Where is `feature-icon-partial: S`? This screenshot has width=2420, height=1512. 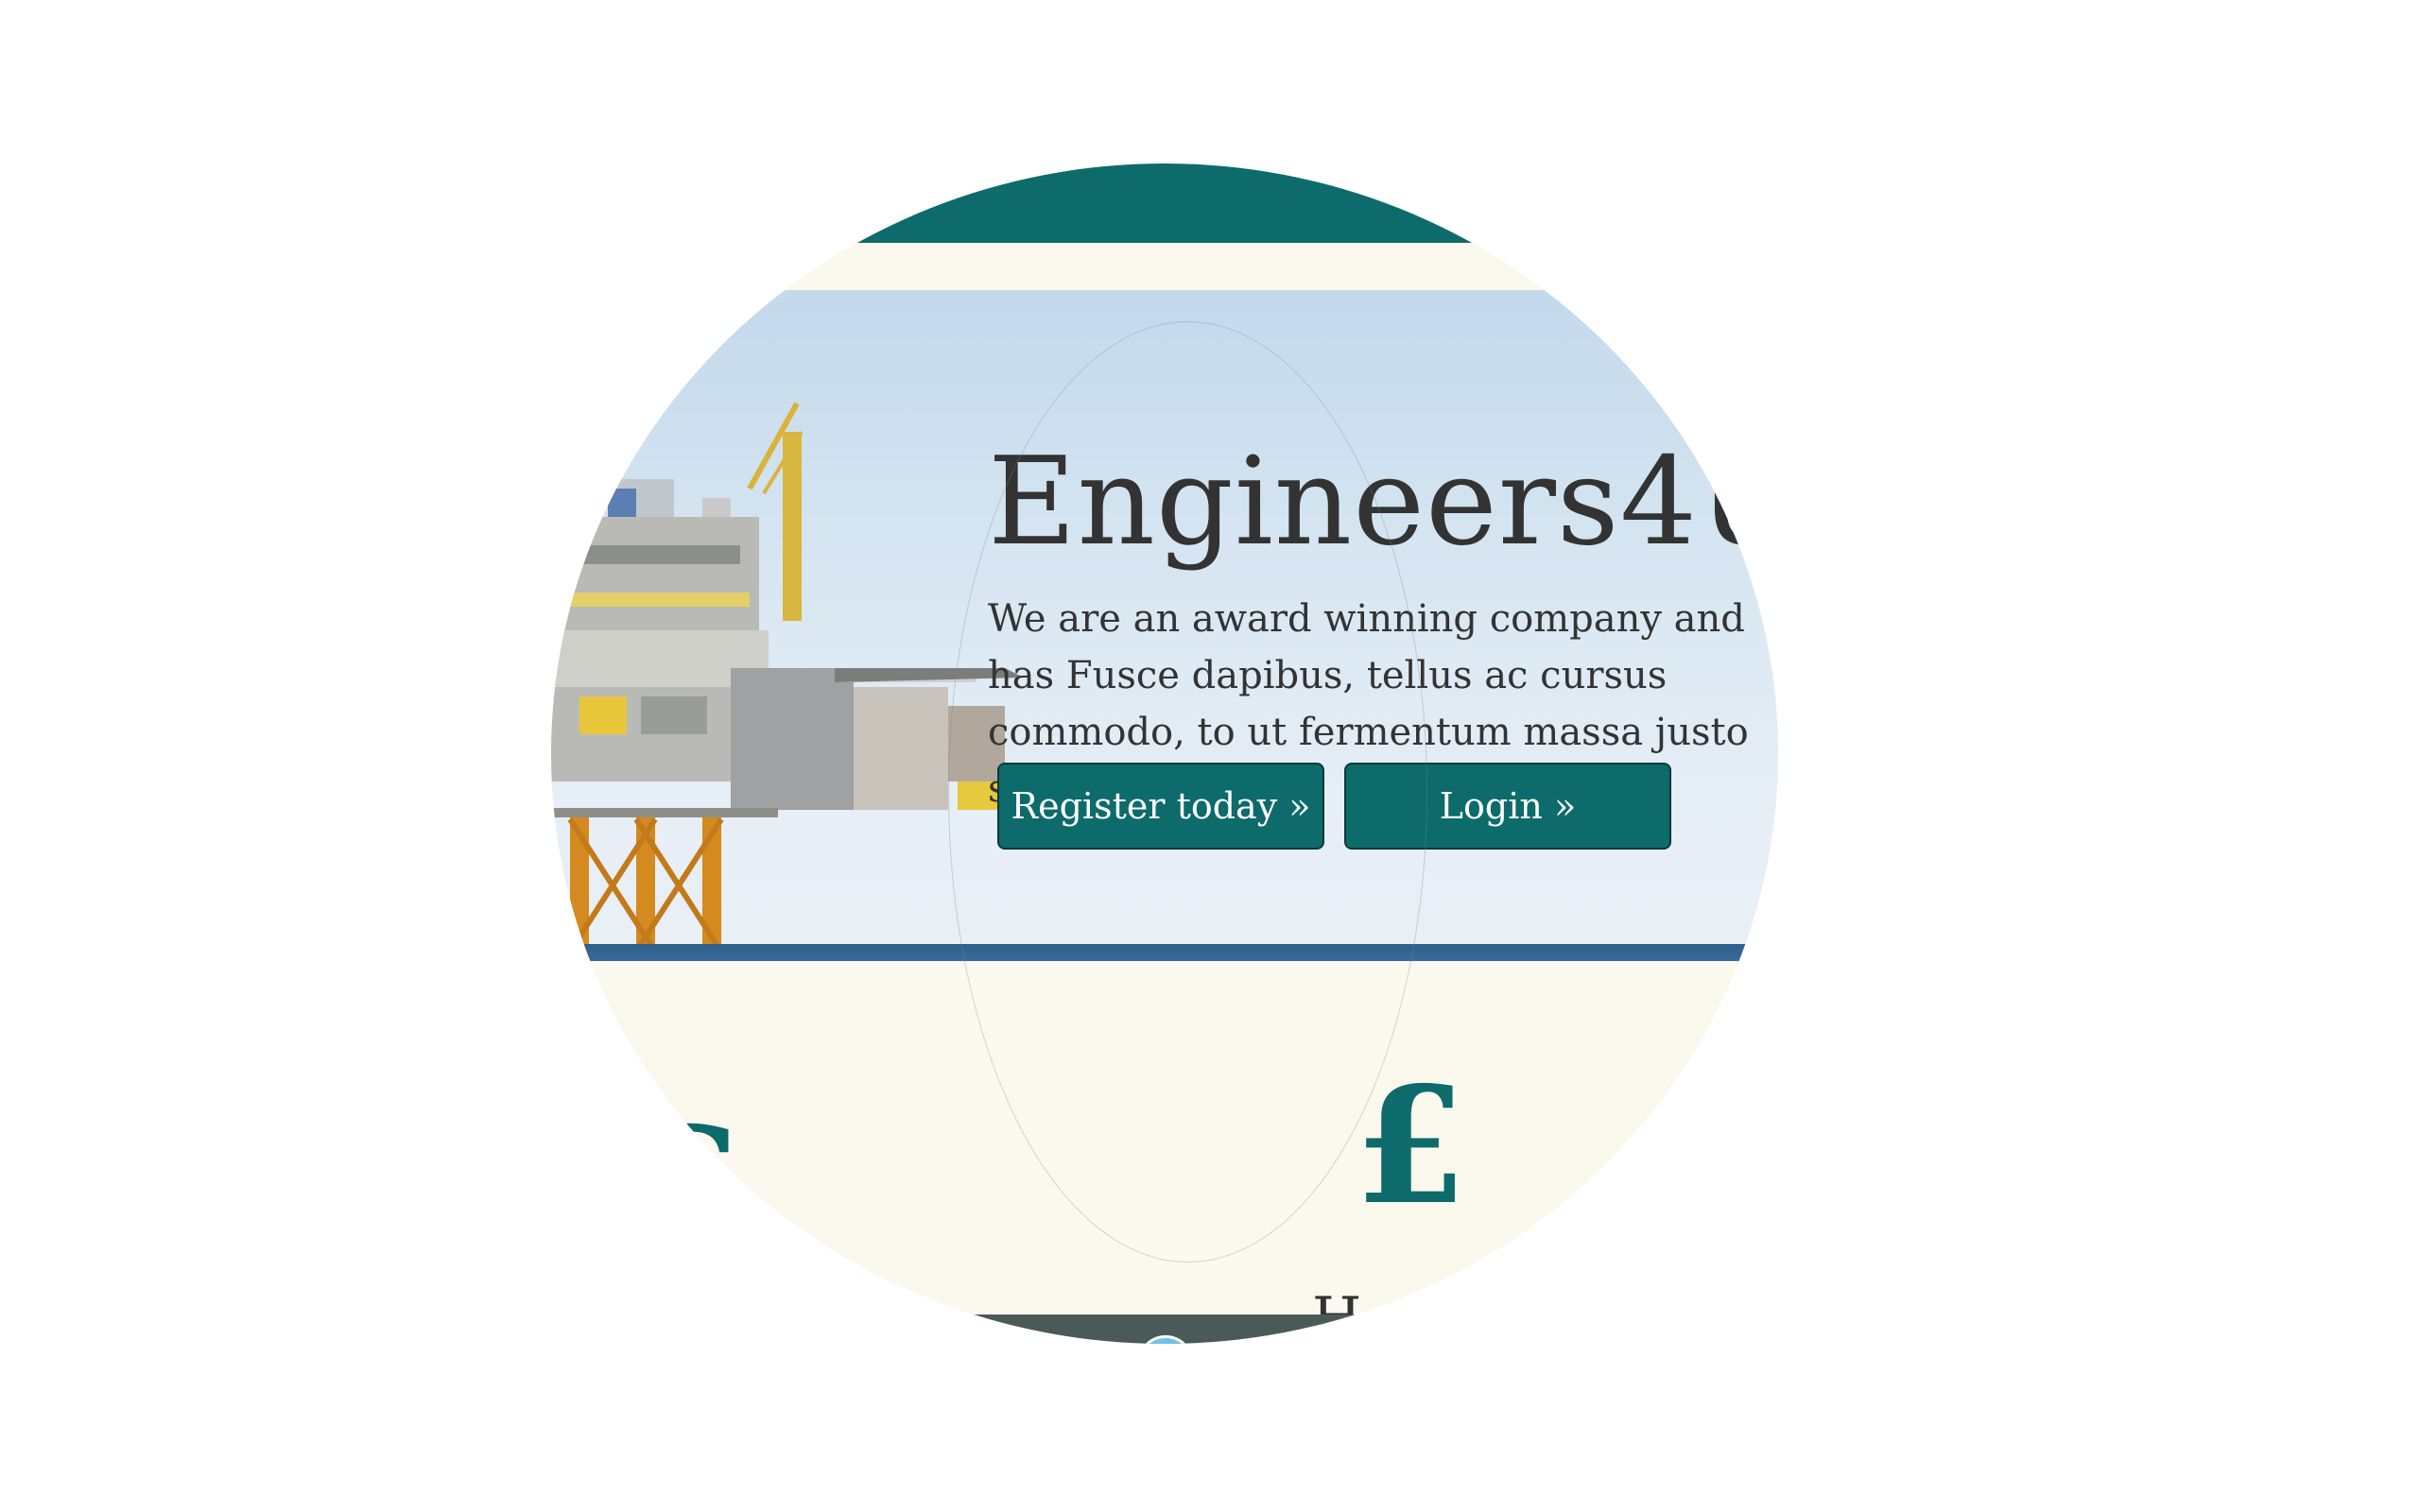
feature-icon-partial: S is located at coordinates (692, 1179).